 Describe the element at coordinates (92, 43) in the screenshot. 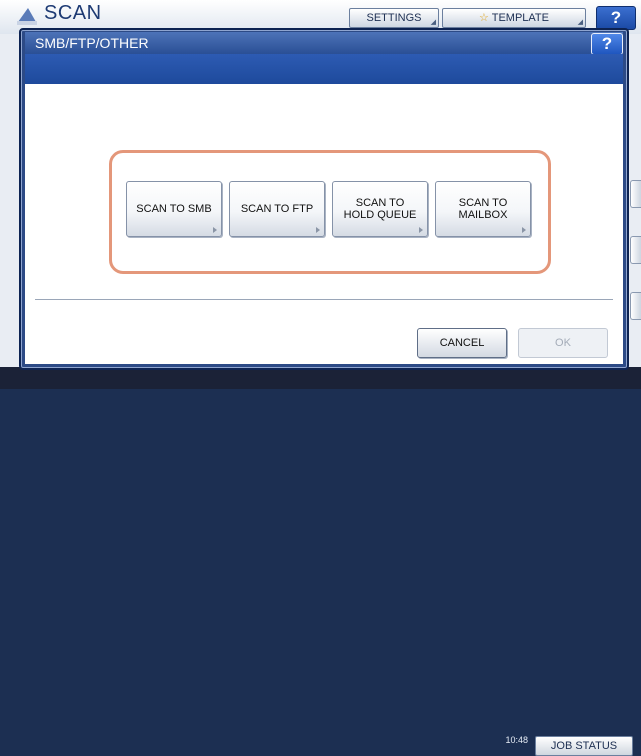

I see `dialog-title: SMB/FTP/OTHER` at that location.